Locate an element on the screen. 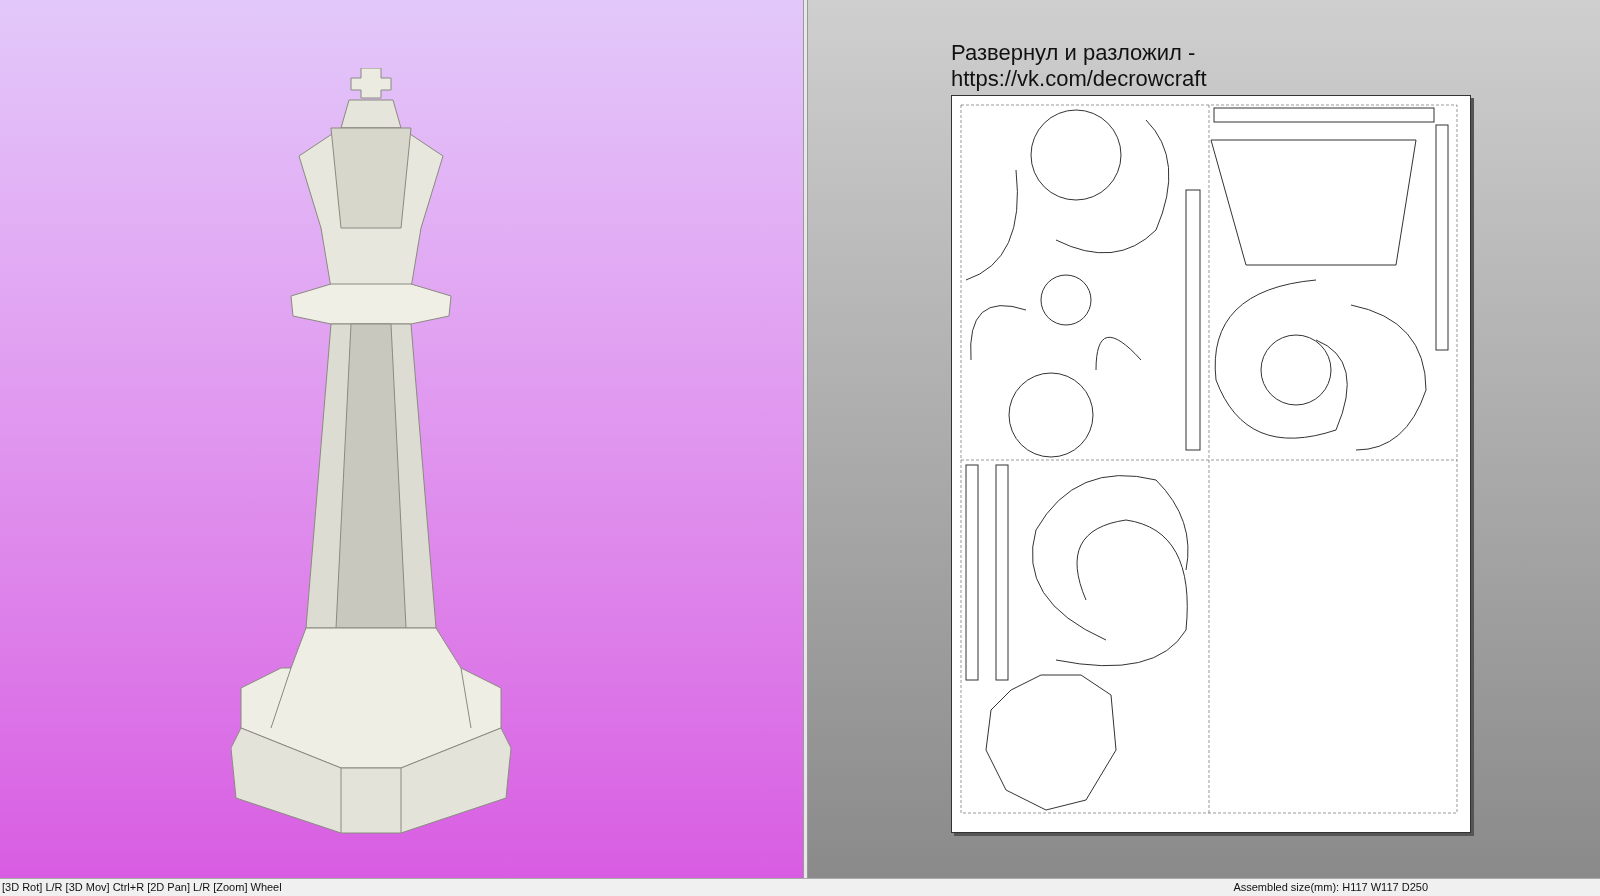  controls-hint-text: [3D Rot] L/R [3D Mov] Ctrl+R [2D Pan] L/R [Zoom] Wheel is located at coordinates (142, 888).